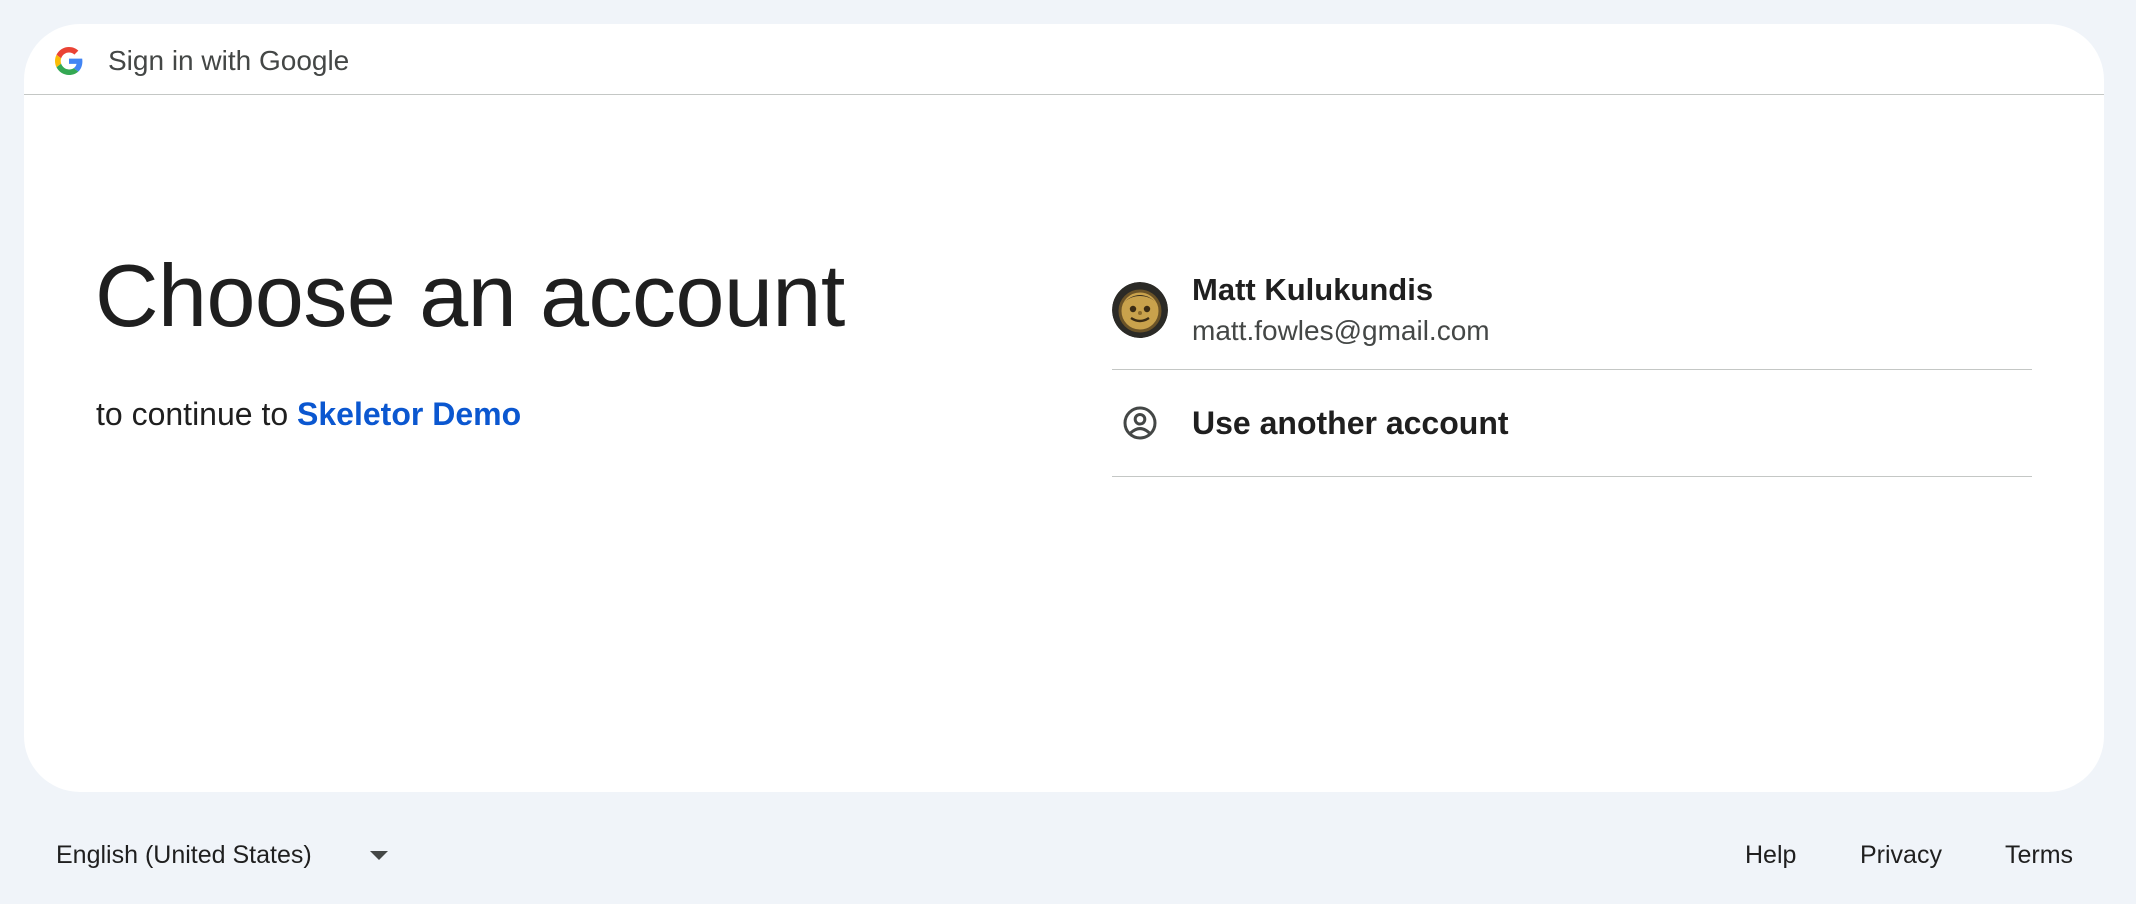  I want to click on account-name: Matt Kulukundis, so click(1313, 289).